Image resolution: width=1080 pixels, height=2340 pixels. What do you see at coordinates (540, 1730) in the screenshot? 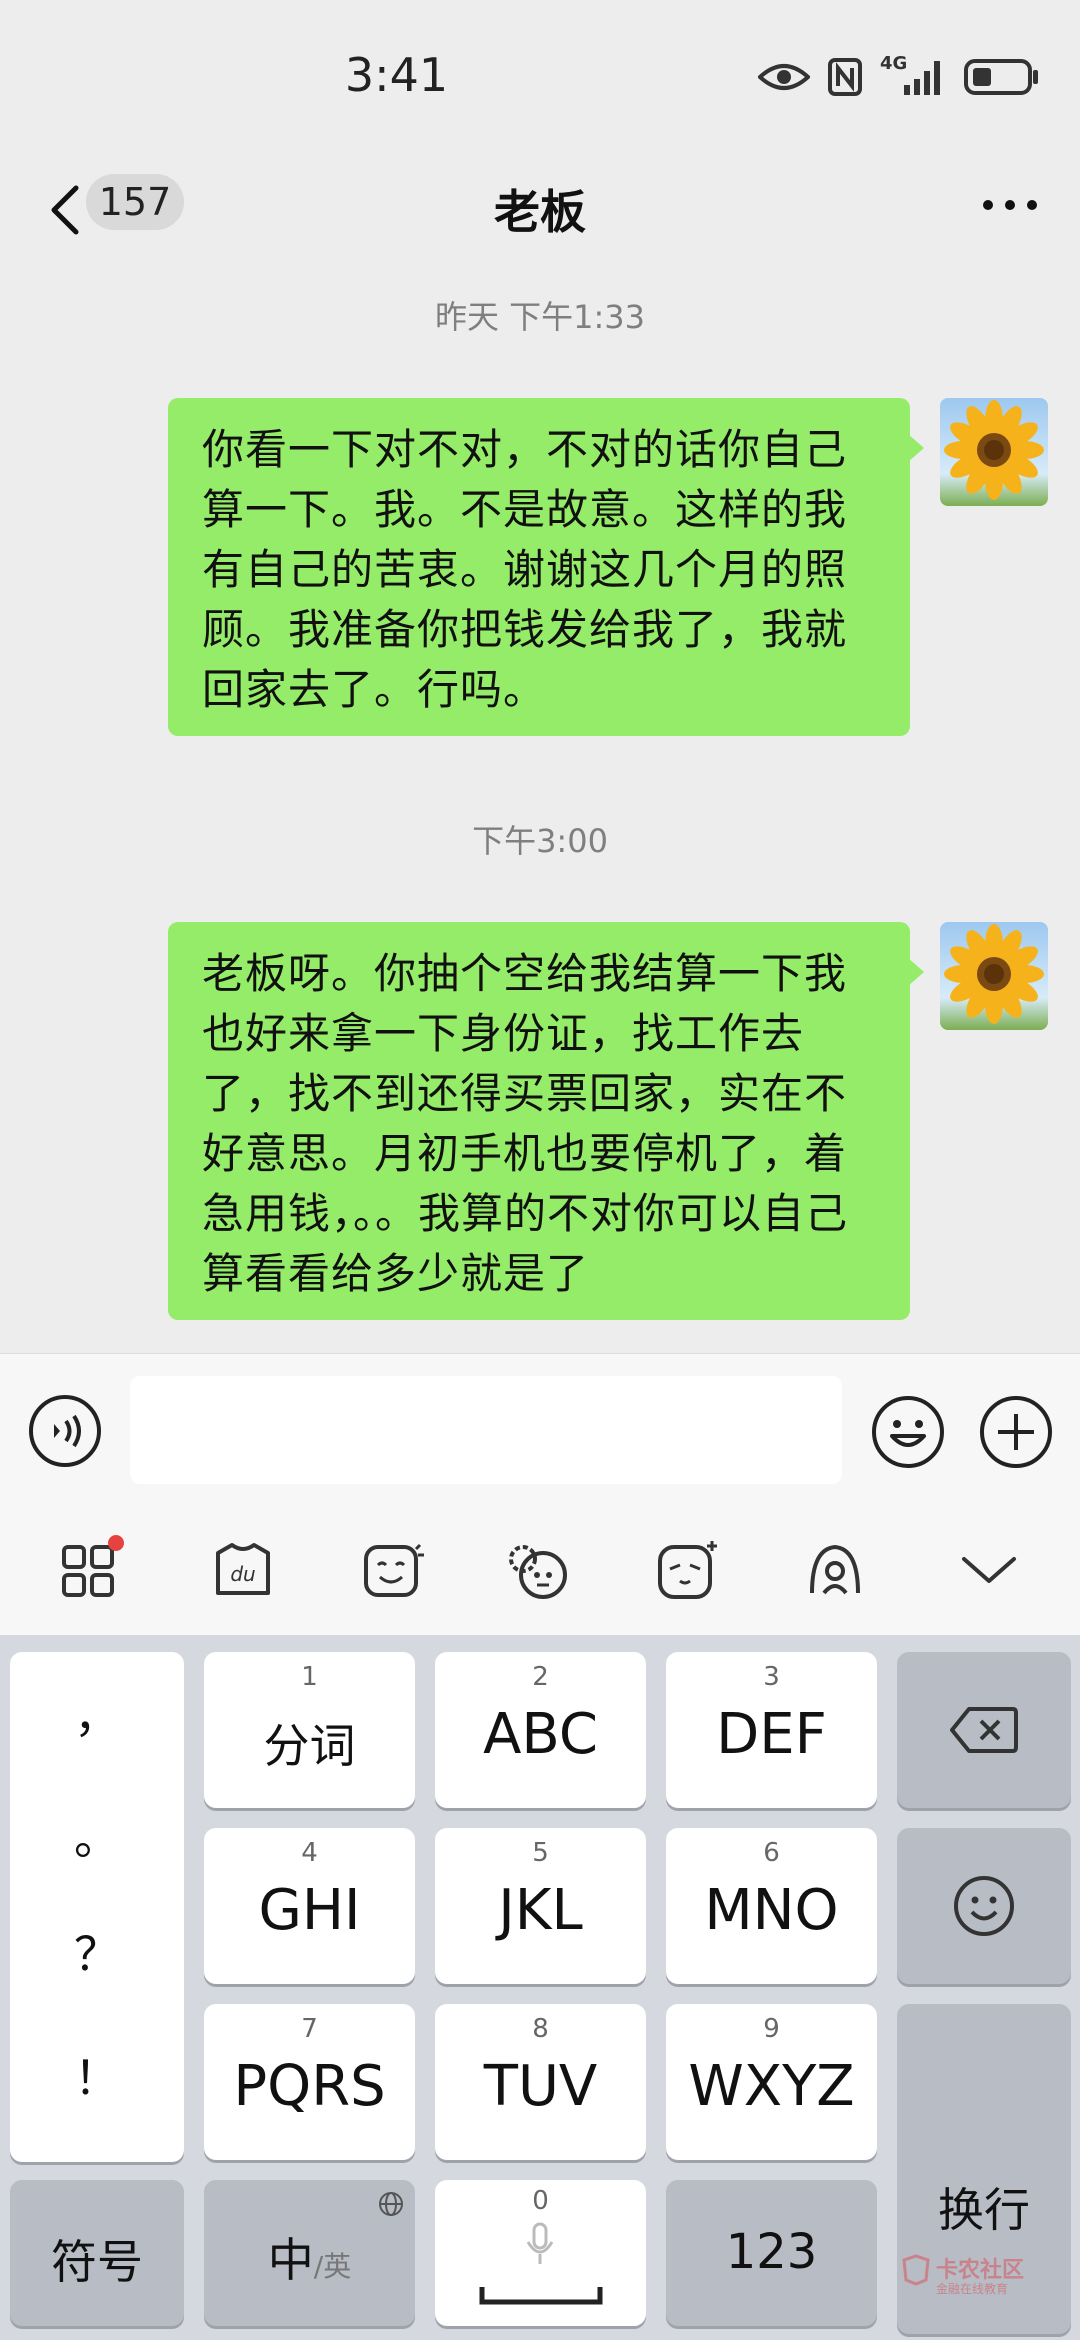
I see `key-2: 2 ABC` at bounding box center [540, 1730].